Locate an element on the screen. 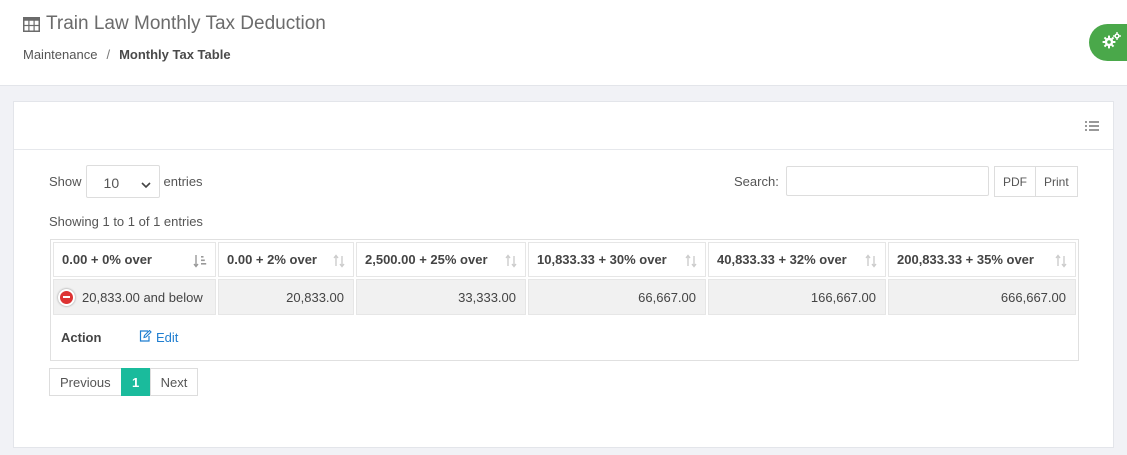 This screenshot has height=455, width=1127. page-title-text: Train Law Monthly Tax Deduction is located at coordinates (186, 23).